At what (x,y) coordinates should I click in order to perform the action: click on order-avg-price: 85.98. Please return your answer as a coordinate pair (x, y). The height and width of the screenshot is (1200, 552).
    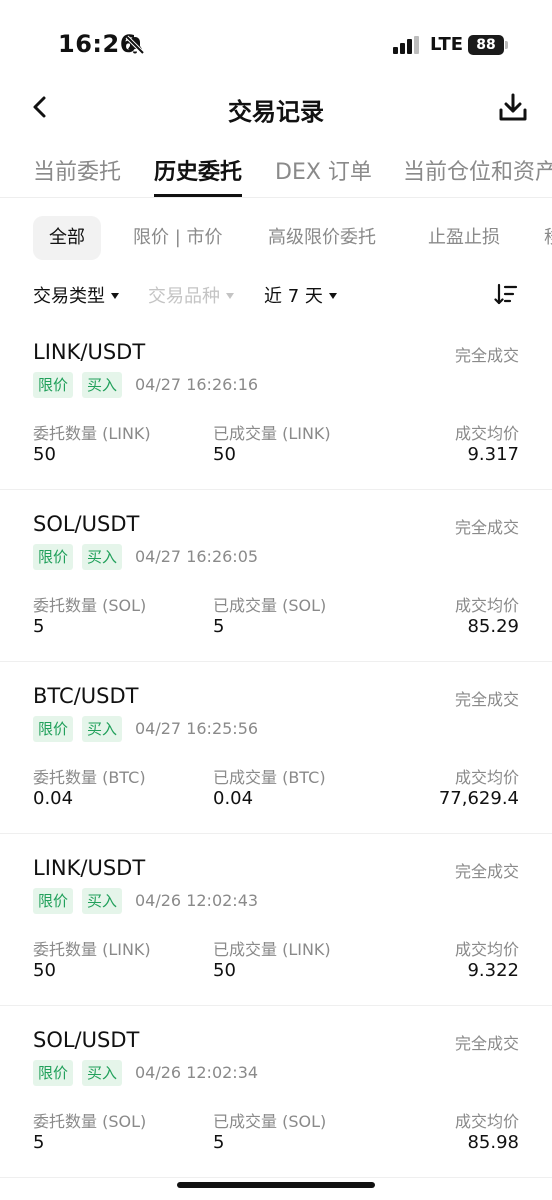
    Looking at the image, I should click on (493, 1142).